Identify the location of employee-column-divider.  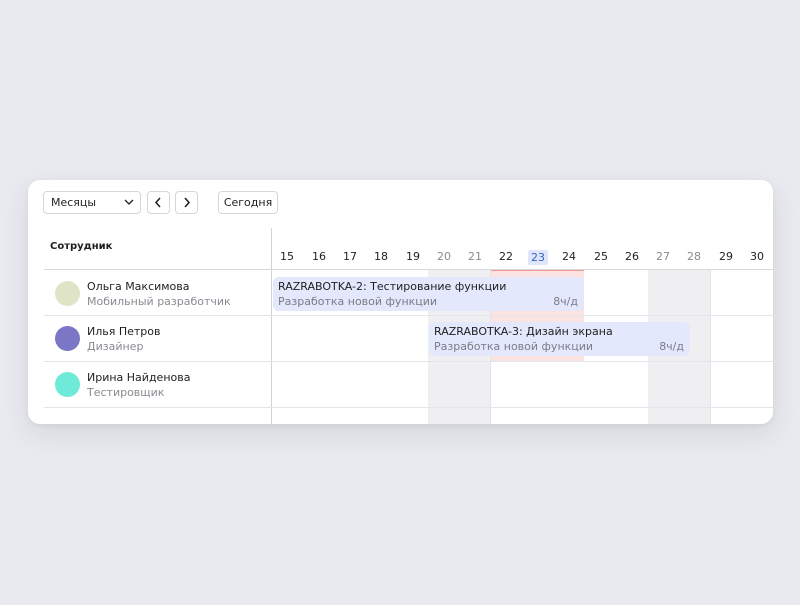
(271, 326).